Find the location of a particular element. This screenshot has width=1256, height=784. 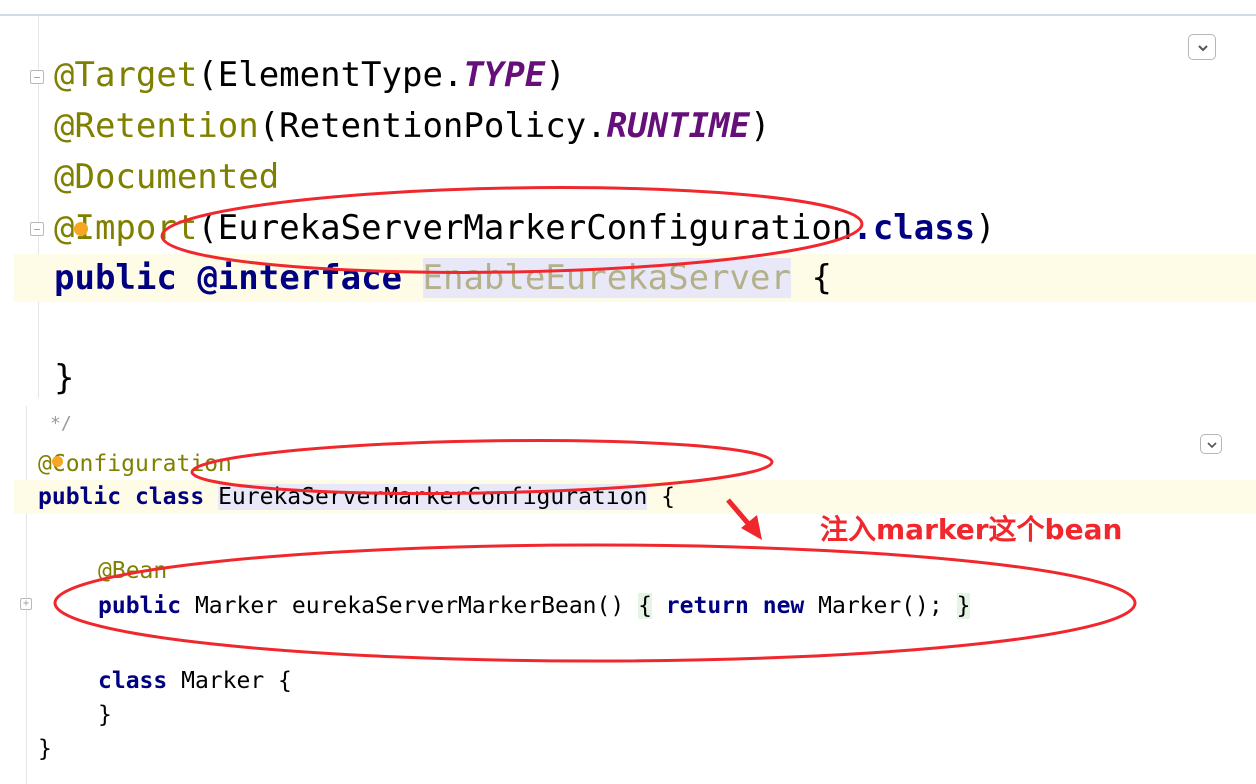

code-line: @Configuration is located at coordinates (135, 464).